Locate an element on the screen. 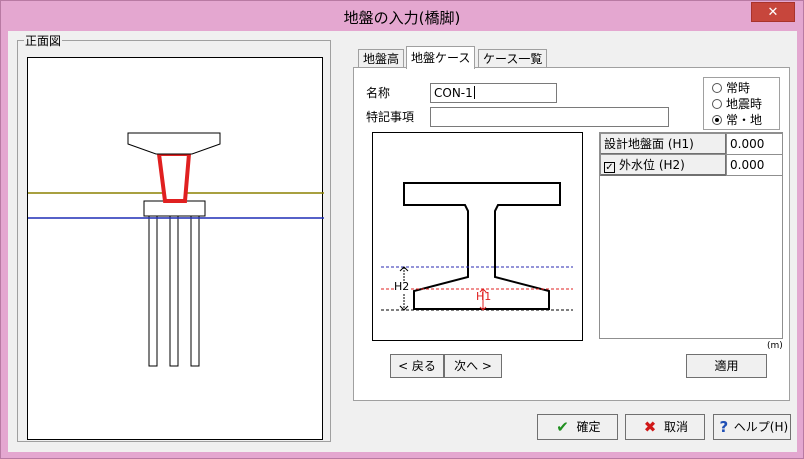 This screenshot has width=804, height=459. unit-label: (m) is located at coordinates (775, 346).